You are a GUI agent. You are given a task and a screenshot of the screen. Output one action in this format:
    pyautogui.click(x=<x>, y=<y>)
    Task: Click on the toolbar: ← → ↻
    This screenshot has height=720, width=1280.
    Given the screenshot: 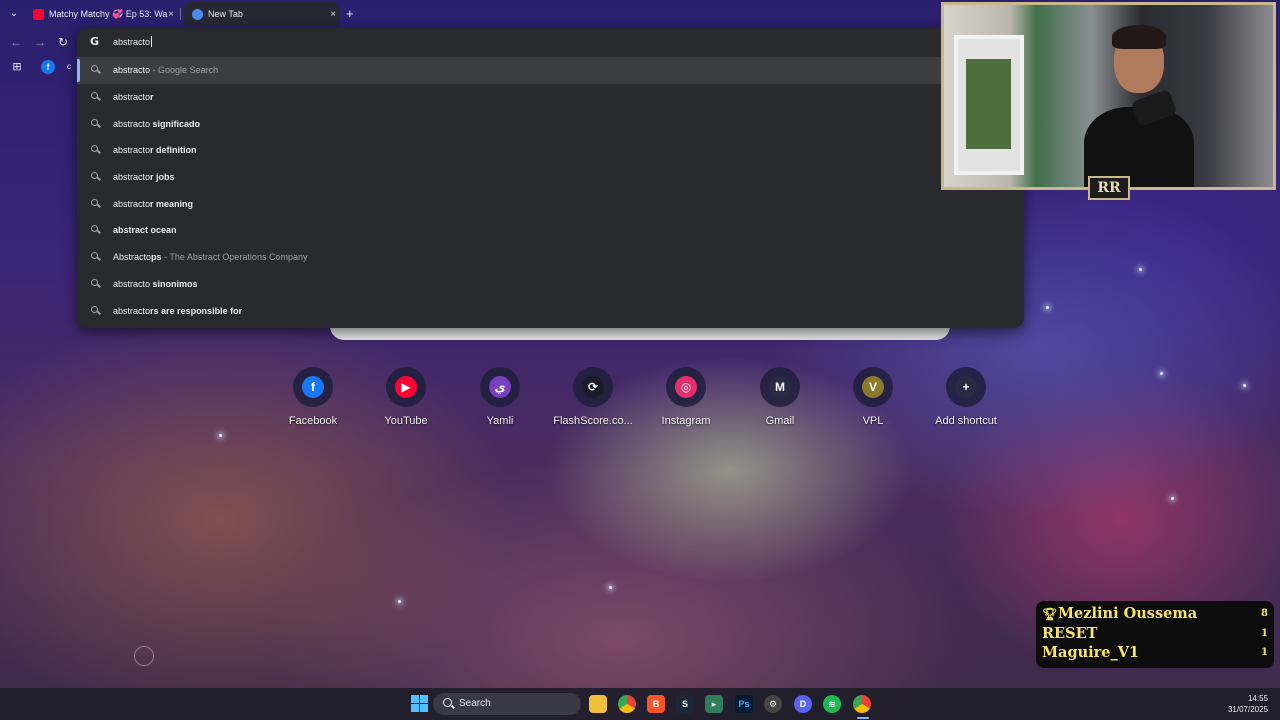 What is the action you would take?
    pyautogui.click(x=40, y=42)
    